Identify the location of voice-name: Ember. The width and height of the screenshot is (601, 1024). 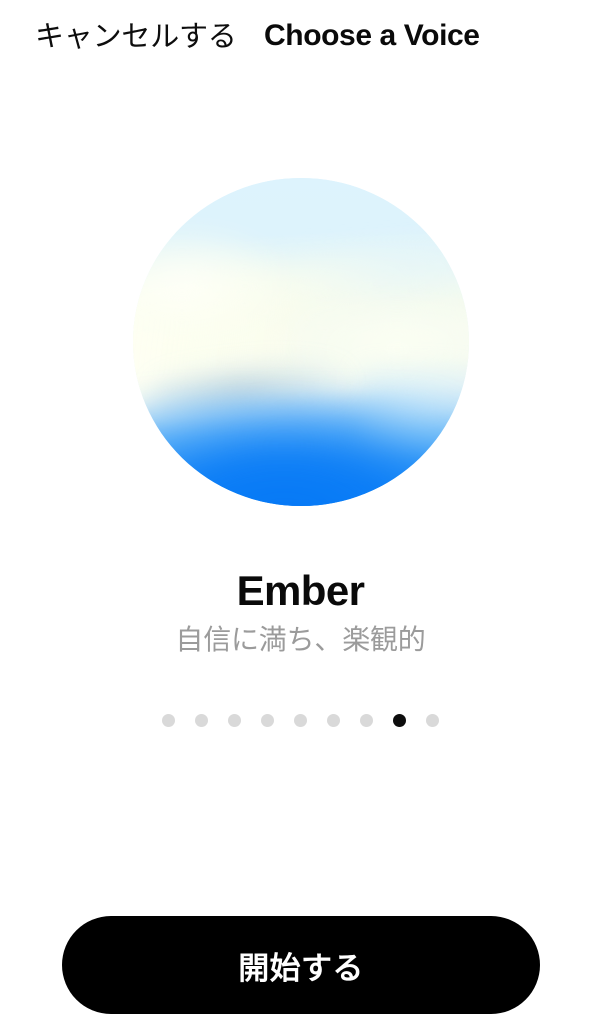
(300, 590).